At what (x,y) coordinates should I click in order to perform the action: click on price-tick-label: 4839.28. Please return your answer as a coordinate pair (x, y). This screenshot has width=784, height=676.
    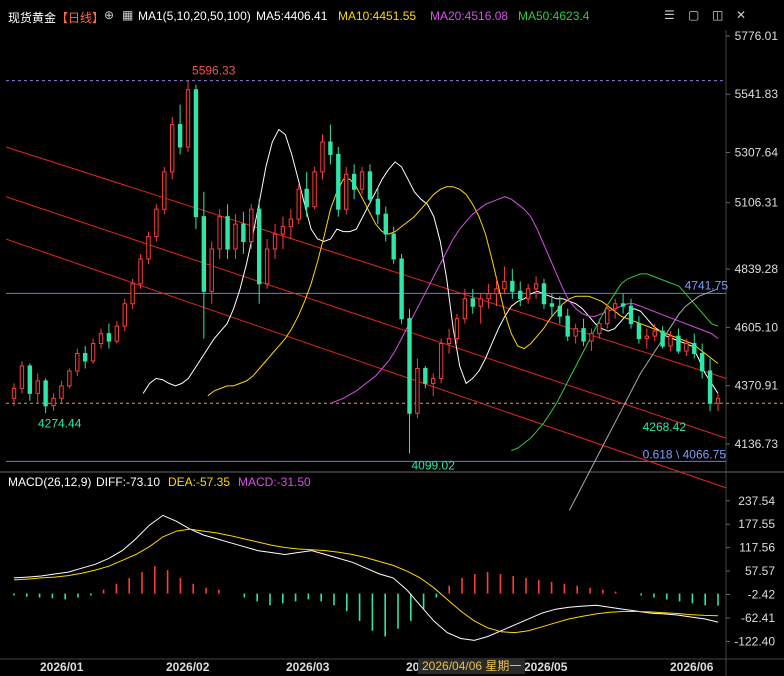
    Looking at the image, I should click on (757, 269).